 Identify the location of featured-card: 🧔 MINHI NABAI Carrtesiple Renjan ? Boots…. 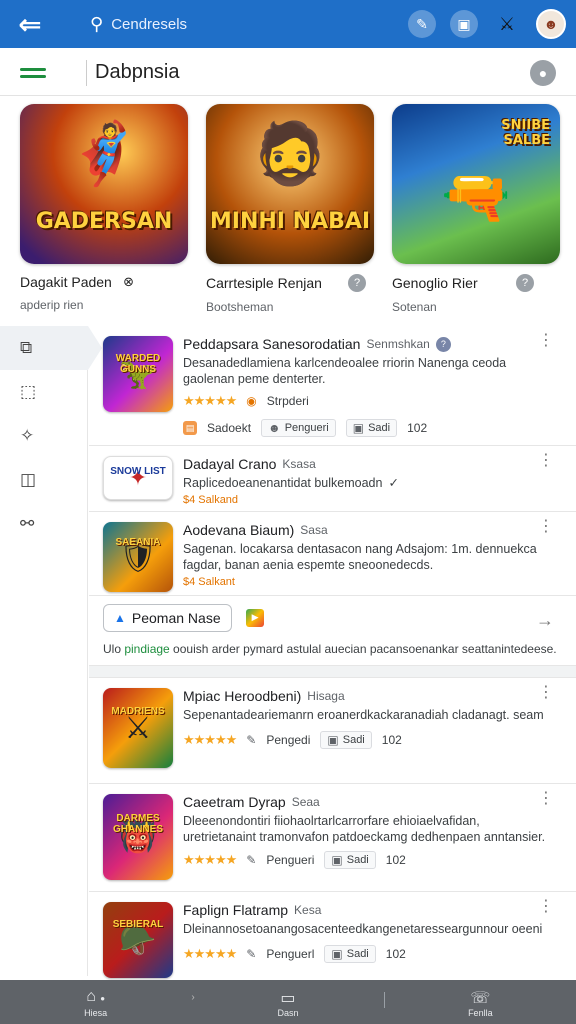
(290, 212).